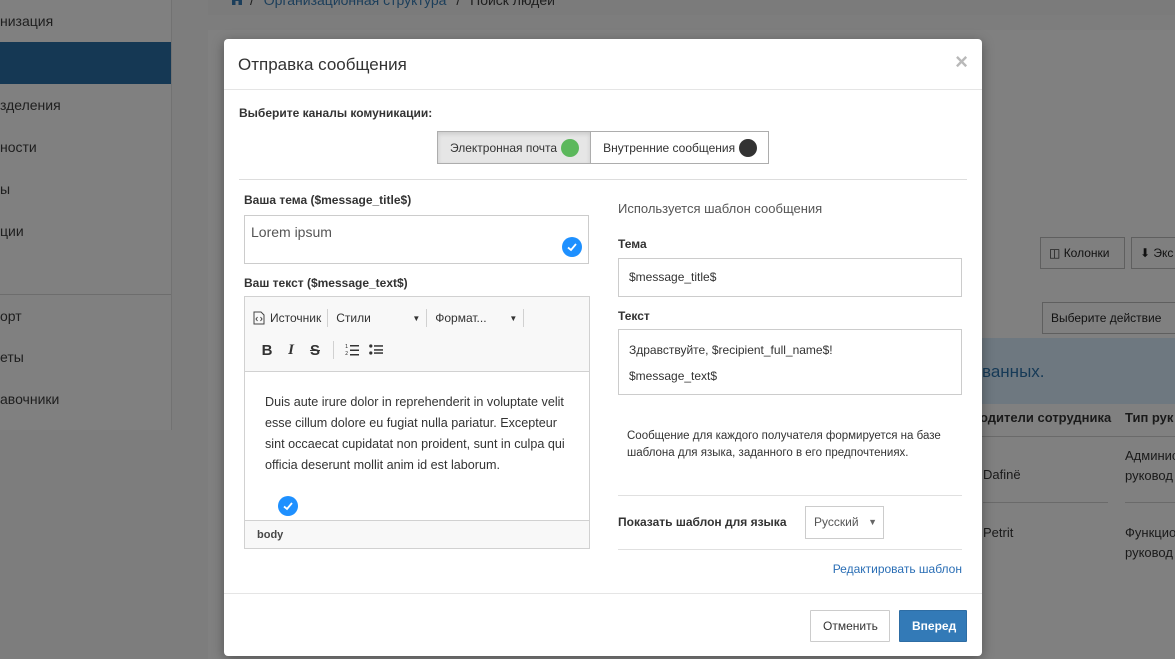 The height and width of the screenshot is (659, 1175). I want to click on modal-footer: Отменить Вперед, so click(603, 624).